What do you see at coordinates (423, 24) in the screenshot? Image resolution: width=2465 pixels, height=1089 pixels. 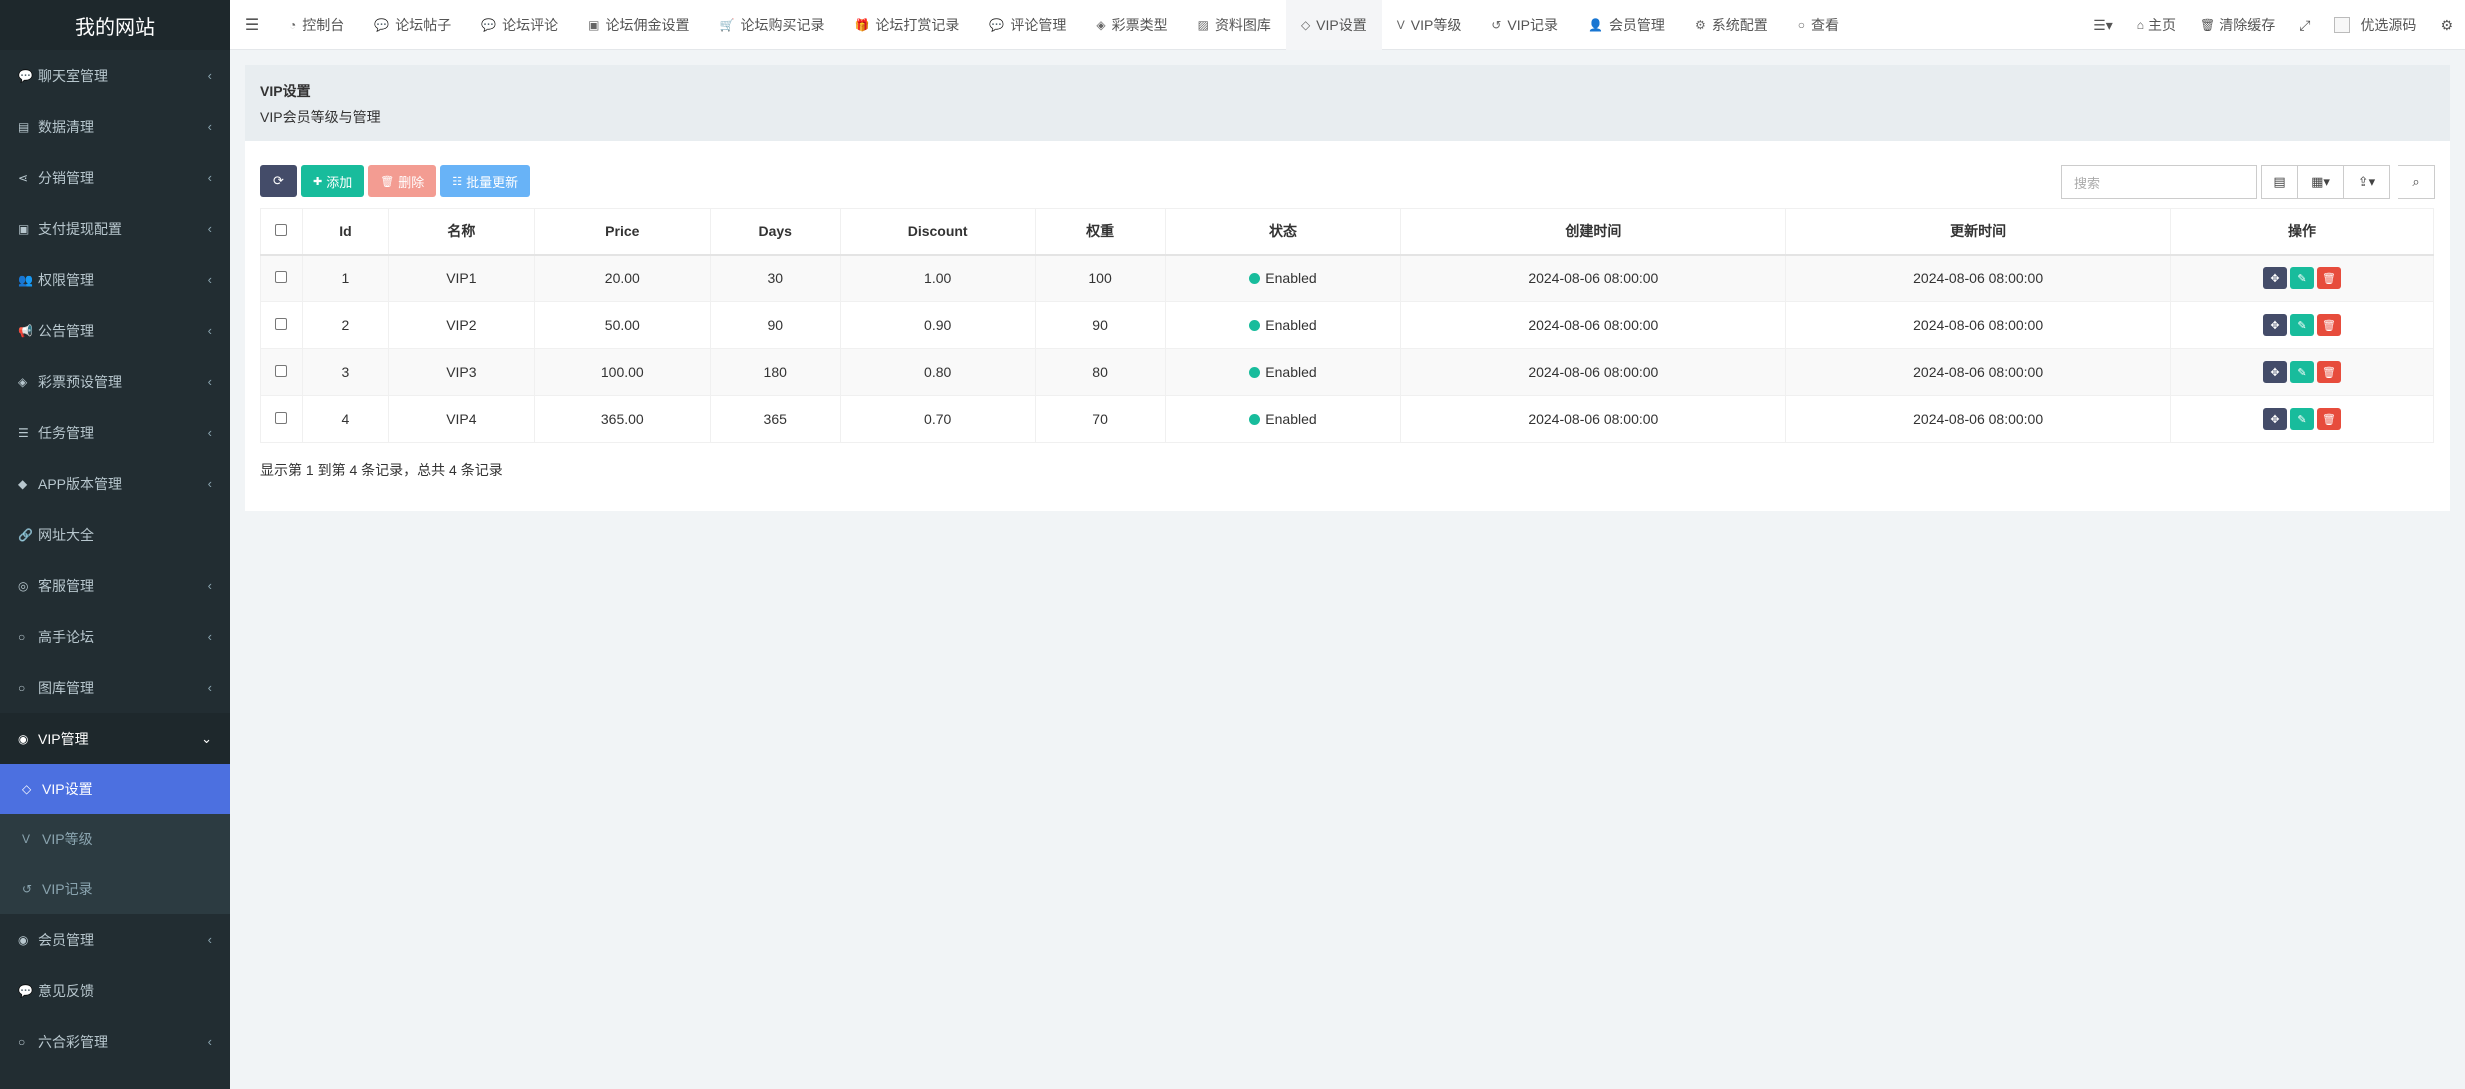 I see `nav-tab-label: 论坛帖子` at bounding box center [423, 24].